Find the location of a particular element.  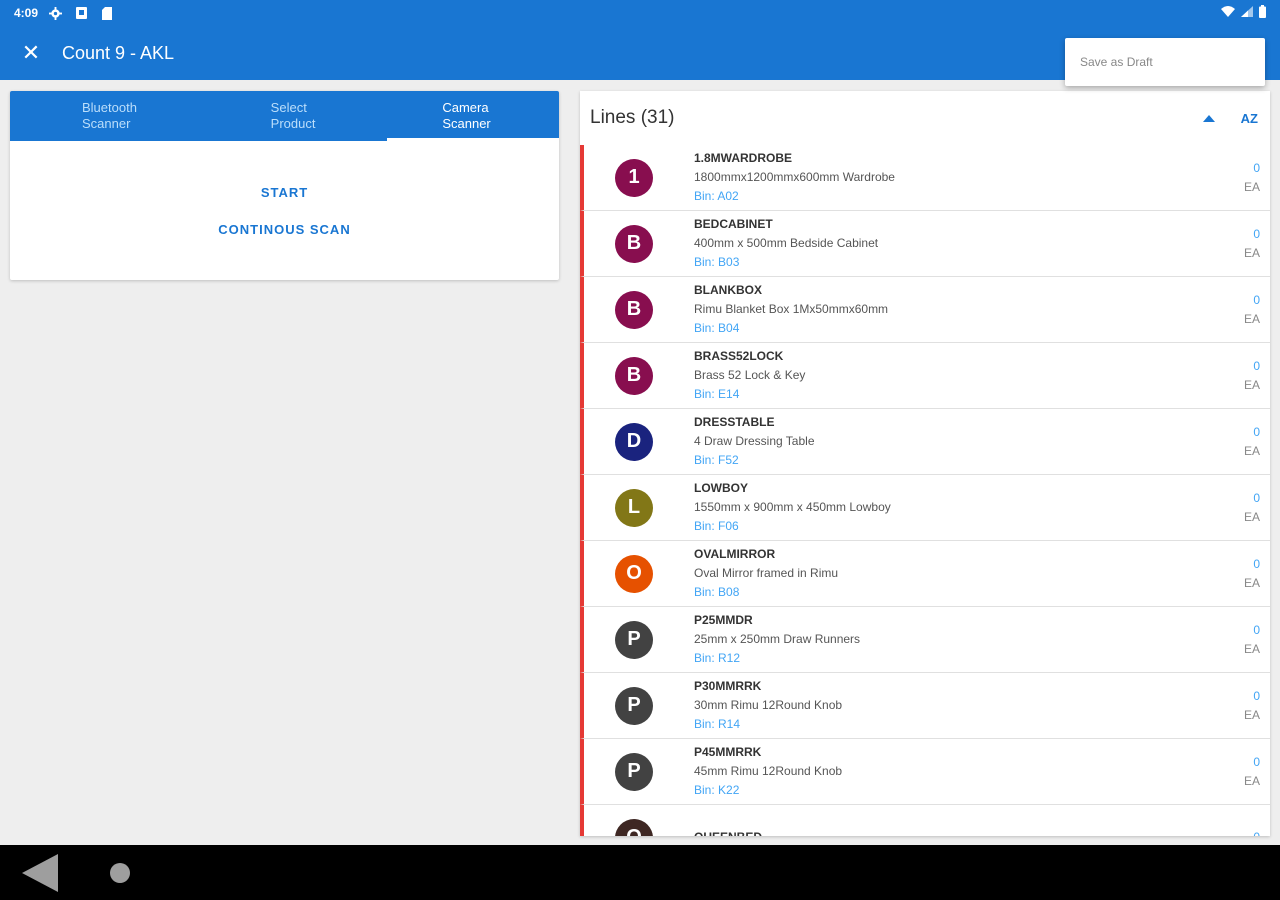

product-description: Oval Mirror framed in Rimu is located at coordinates (766, 573).